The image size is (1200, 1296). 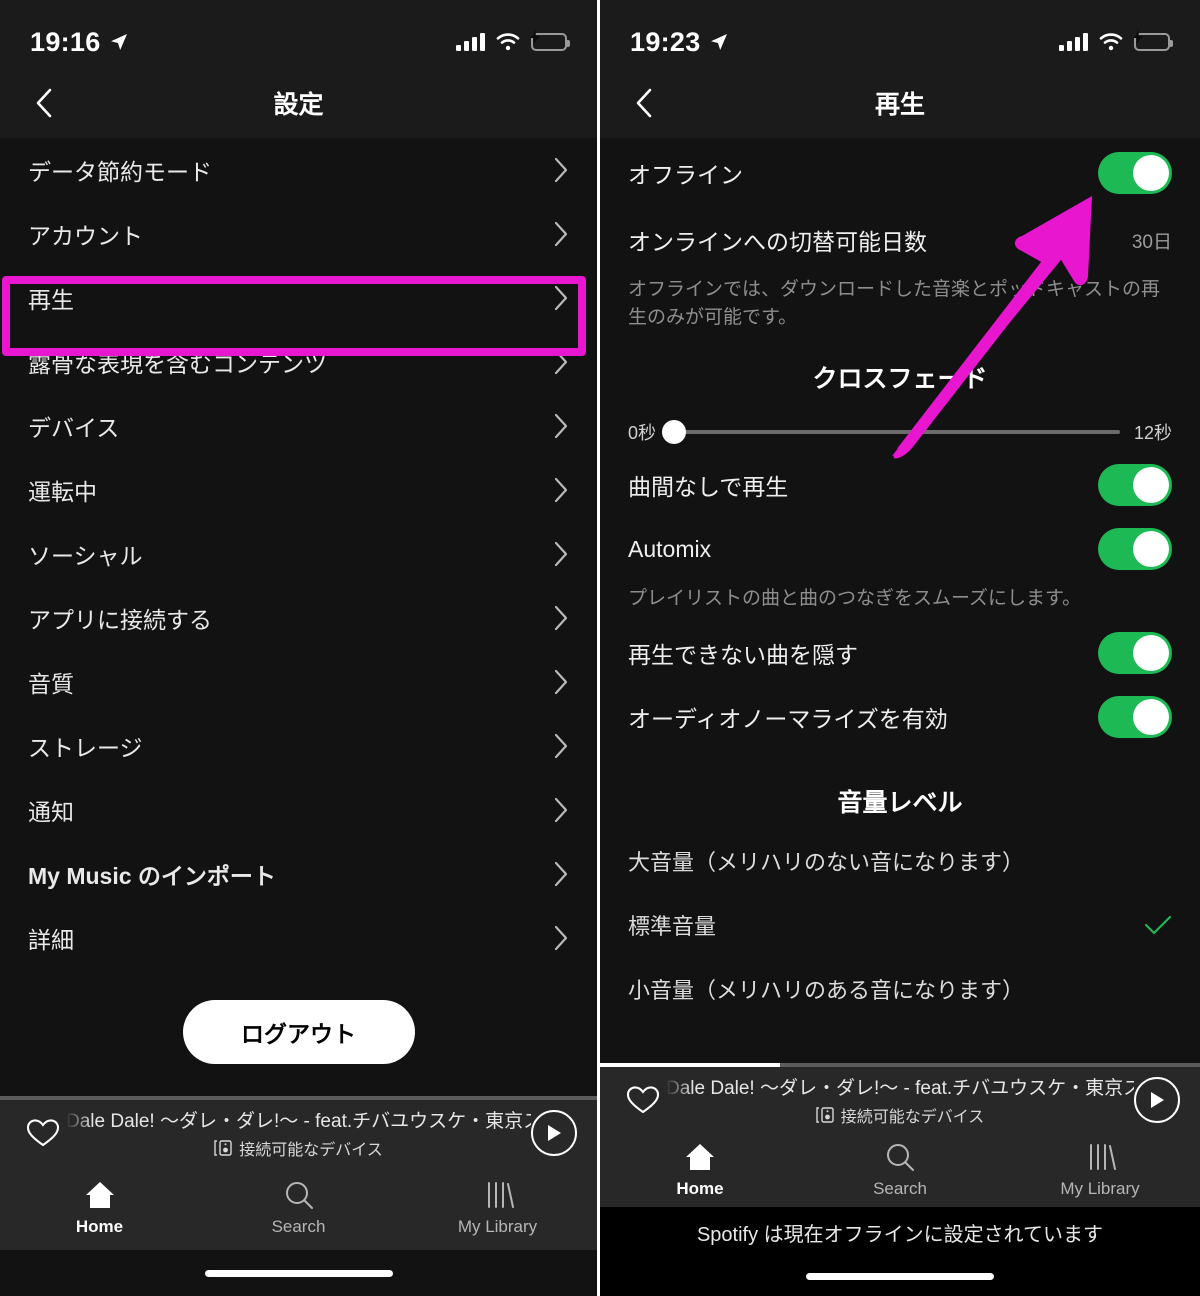 What do you see at coordinates (826, 990) in the screenshot?
I see `volume-option-label: 小音量（メリハリのある音になります）` at bounding box center [826, 990].